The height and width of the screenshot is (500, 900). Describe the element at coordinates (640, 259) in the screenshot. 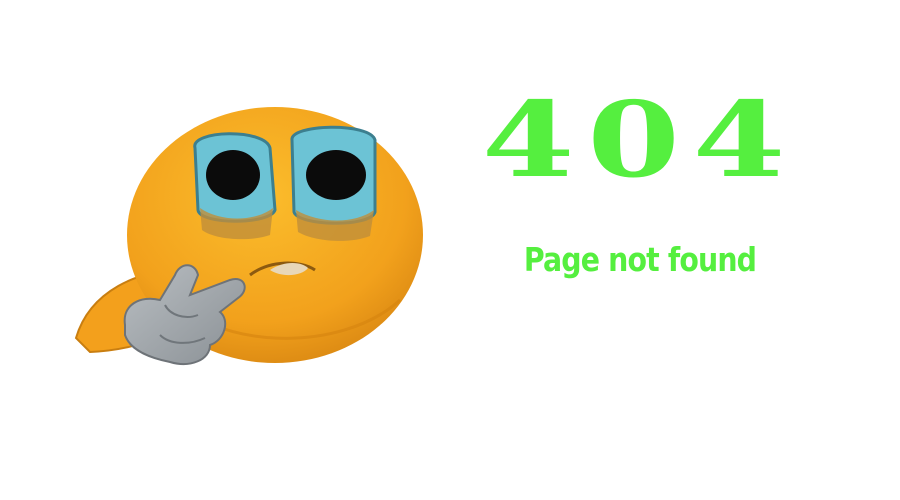

I see `error-message: Page not found` at that location.